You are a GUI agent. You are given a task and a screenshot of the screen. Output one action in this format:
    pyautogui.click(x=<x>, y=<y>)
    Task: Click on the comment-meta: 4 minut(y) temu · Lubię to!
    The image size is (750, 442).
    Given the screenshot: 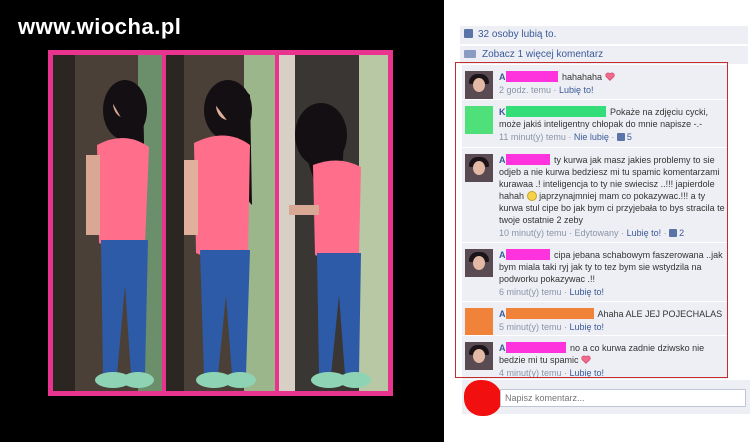 What is the action you would take?
    pyautogui.click(x=552, y=373)
    